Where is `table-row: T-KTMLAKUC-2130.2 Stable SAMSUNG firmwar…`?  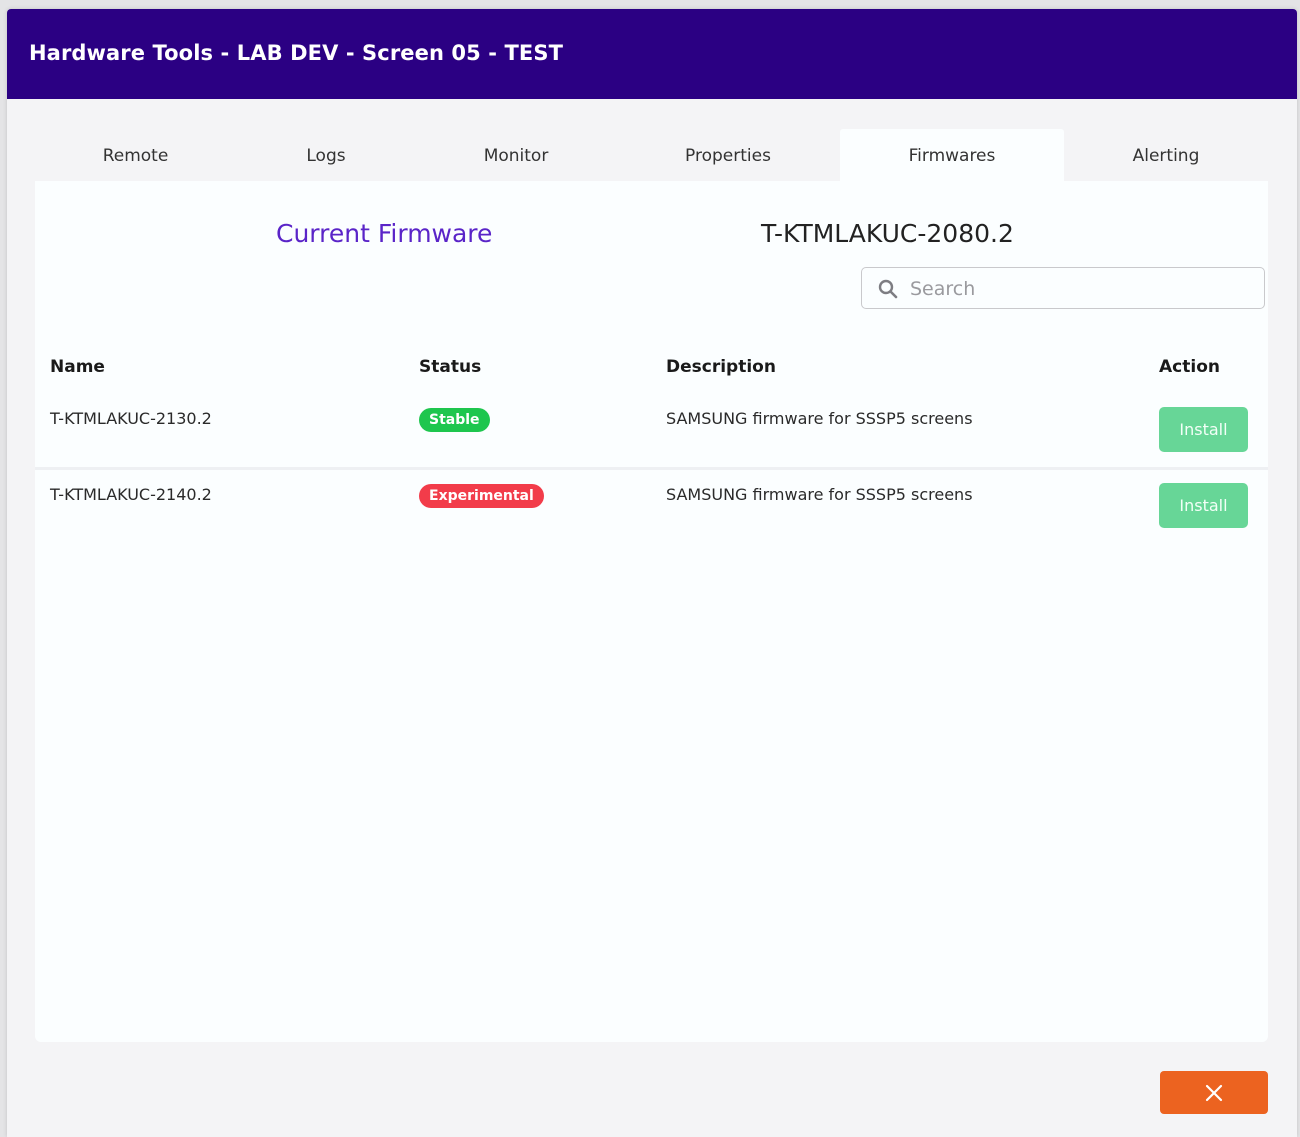
table-row: T-KTMLAKUC-2130.2 Stable SAMSUNG firmwar… is located at coordinates (651, 430).